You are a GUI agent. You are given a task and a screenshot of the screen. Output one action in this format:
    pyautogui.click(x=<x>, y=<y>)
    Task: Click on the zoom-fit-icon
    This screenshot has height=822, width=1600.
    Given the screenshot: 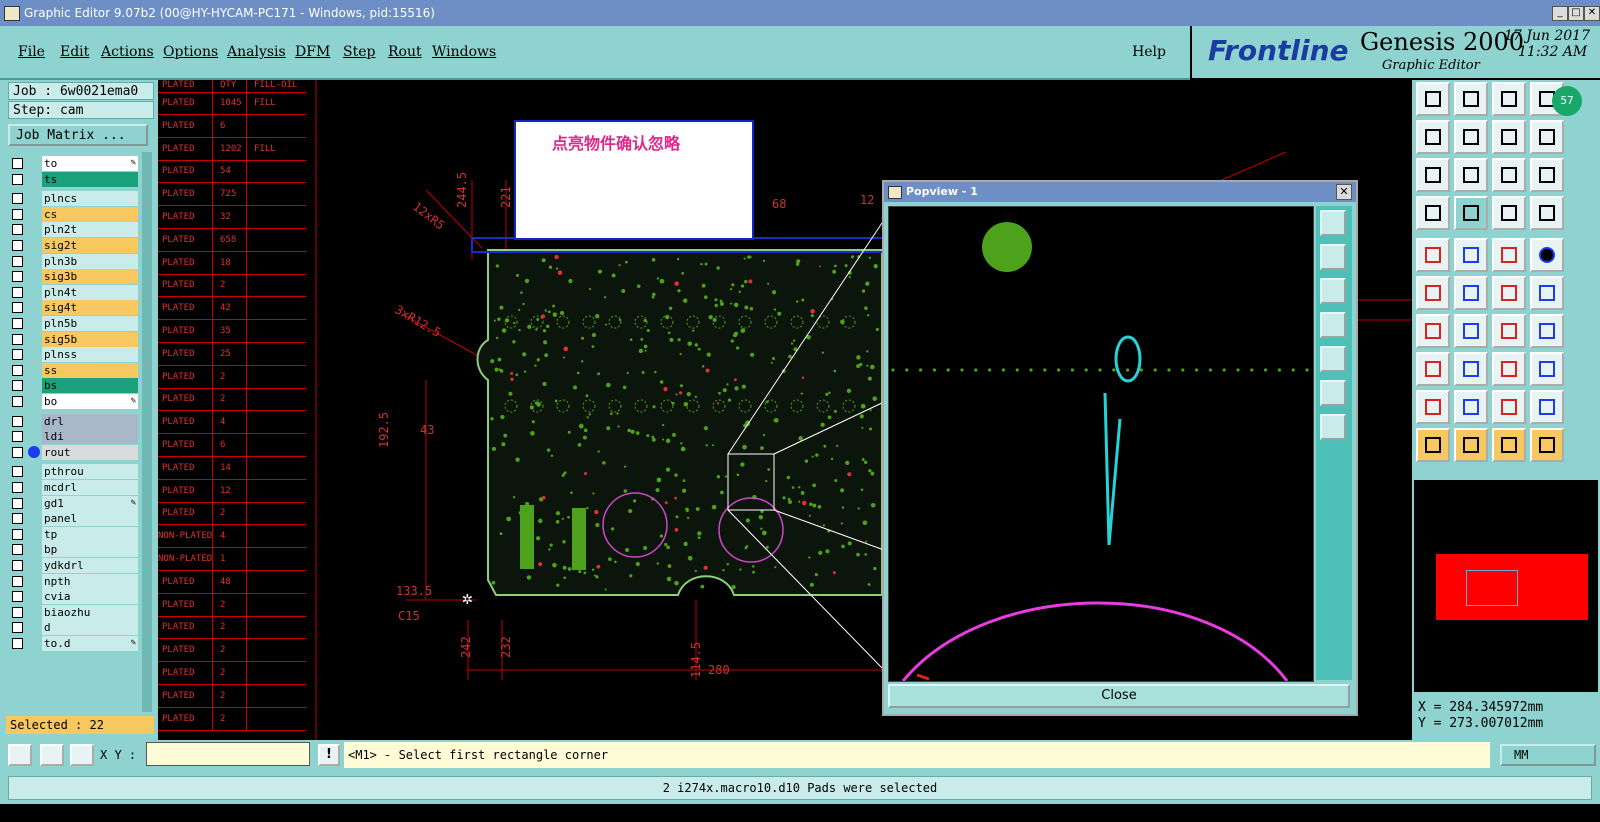 What is the action you would take?
    pyautogui.click(x=1433, y=175)
    